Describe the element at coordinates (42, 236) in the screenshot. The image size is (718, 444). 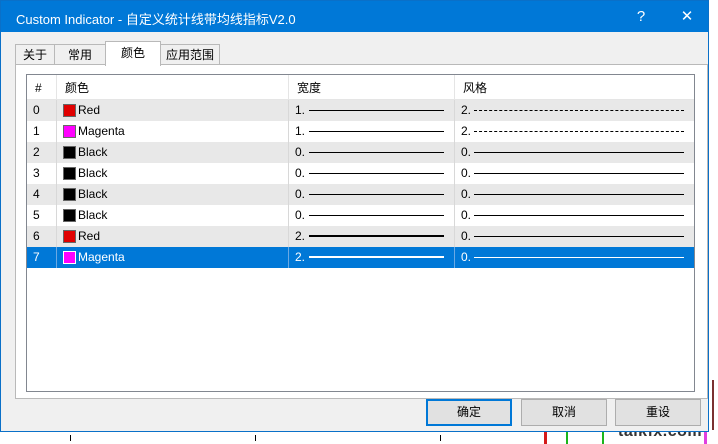
I see `row-index: 6` at that location.